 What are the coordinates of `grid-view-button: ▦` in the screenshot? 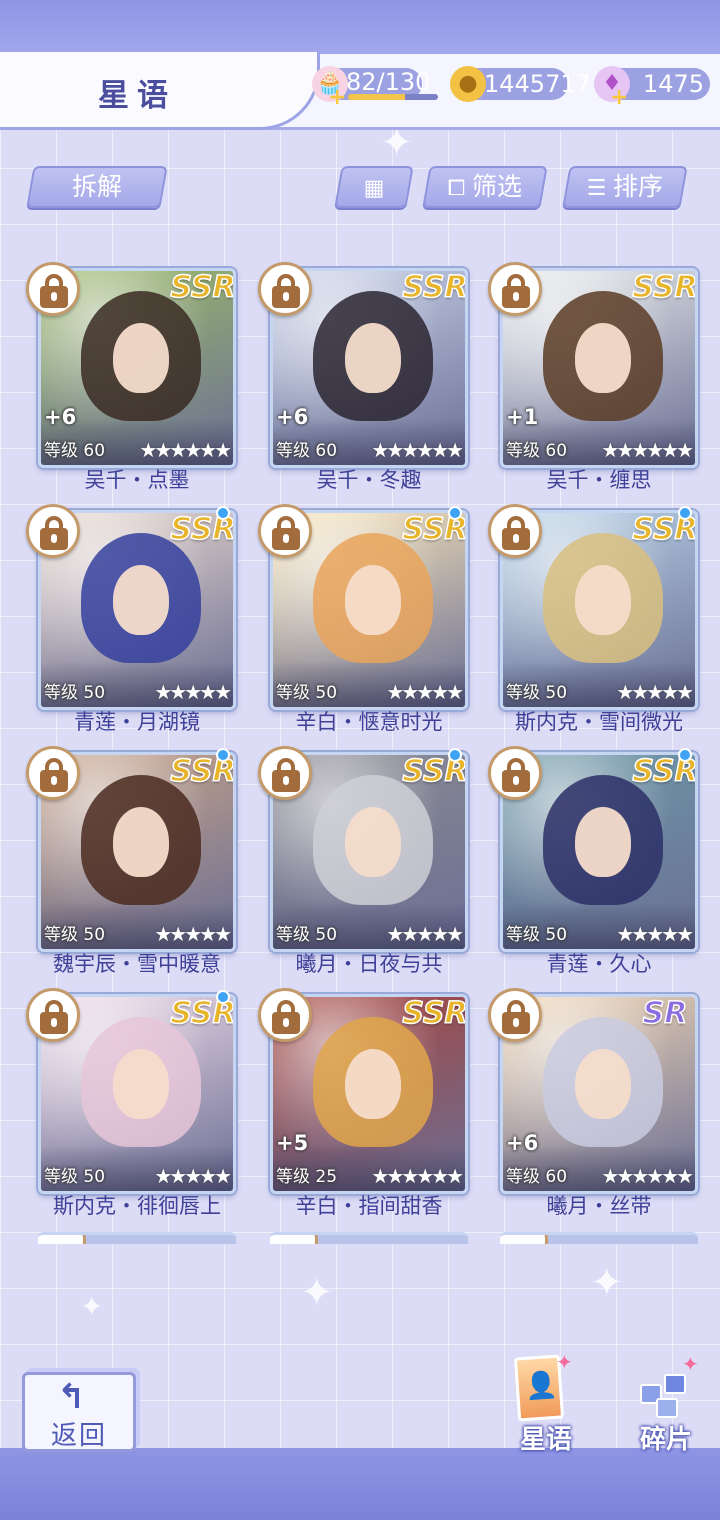 It's located at (374, 187).